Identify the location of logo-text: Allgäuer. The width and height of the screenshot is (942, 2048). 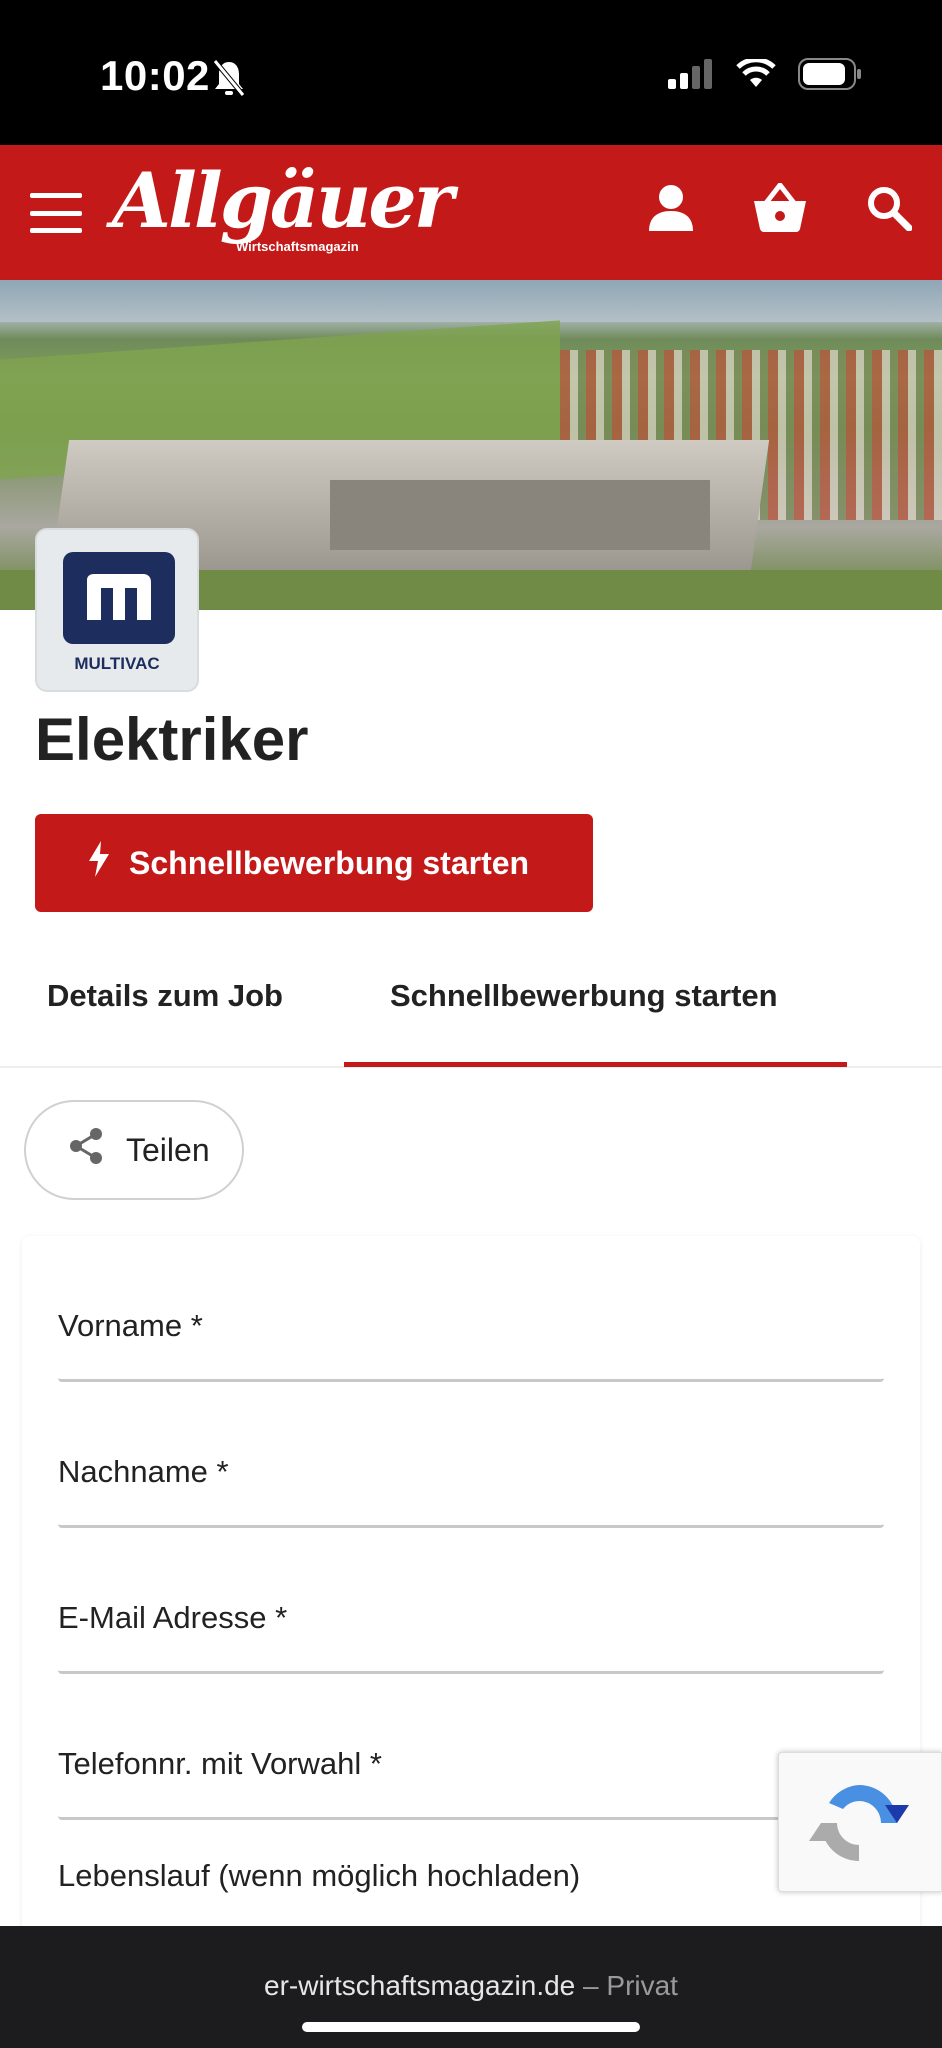
(283, 200).